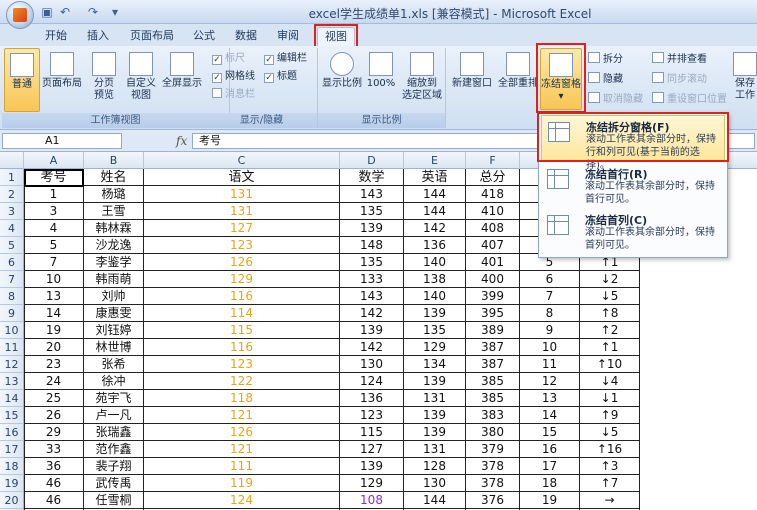  Describe the element at coordinates (493, 330) in the screenshot. I see `table-cell: 389` at that location.